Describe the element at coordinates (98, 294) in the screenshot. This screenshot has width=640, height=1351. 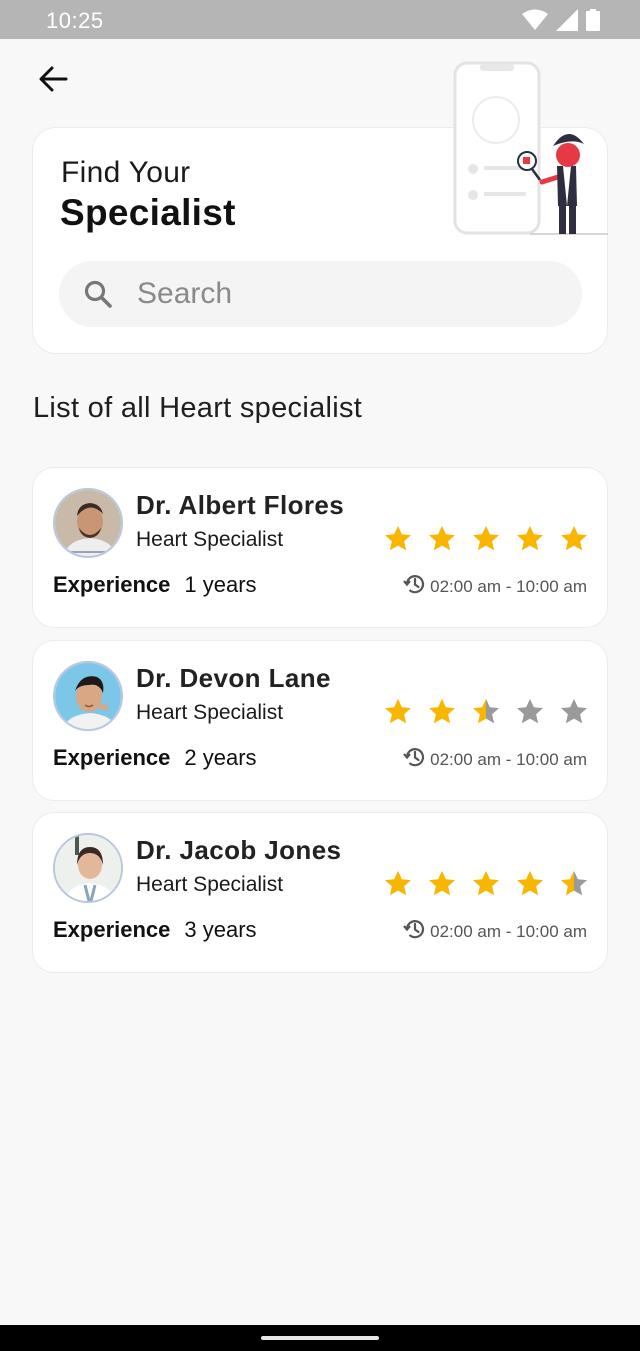
I see `search-icon` at that location.